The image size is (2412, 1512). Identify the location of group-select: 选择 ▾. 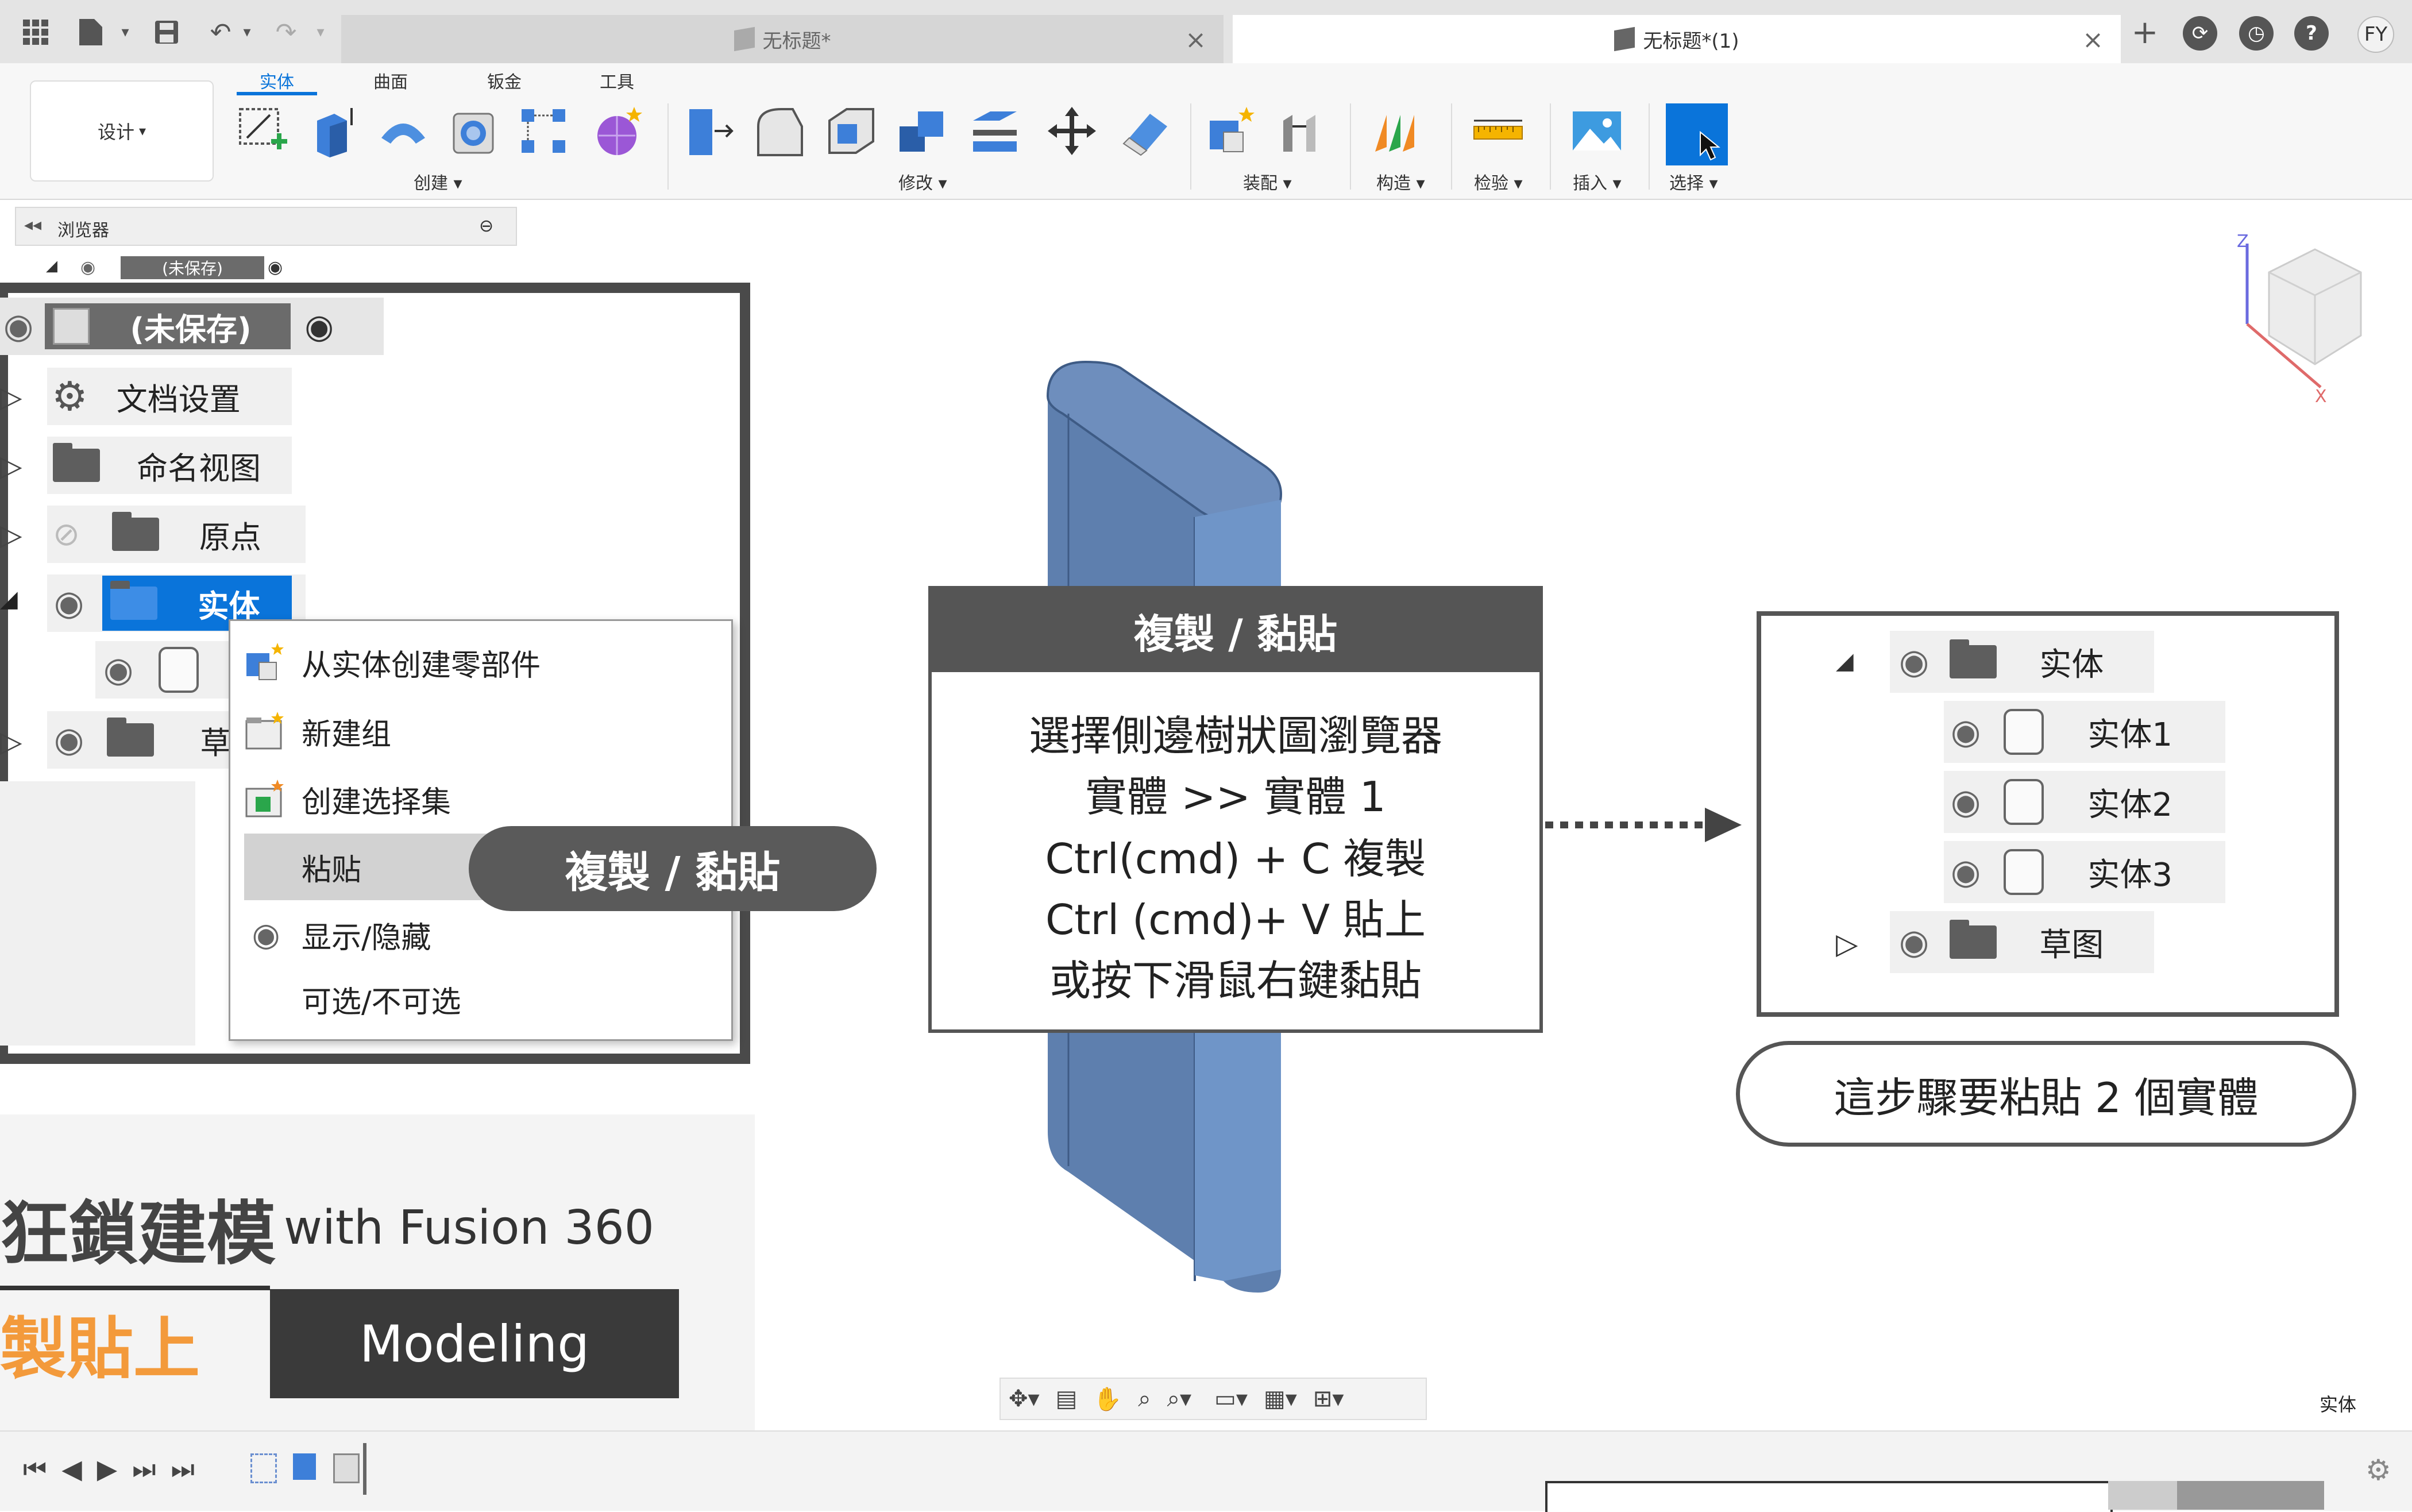
(1693, 182).